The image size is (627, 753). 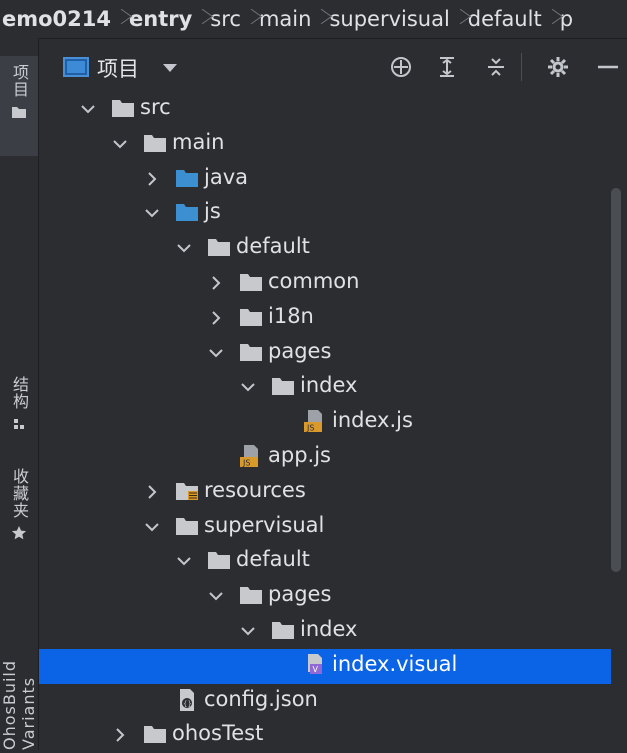 I want to click on tree-item-label: config.json, so click(x=261, y=698).